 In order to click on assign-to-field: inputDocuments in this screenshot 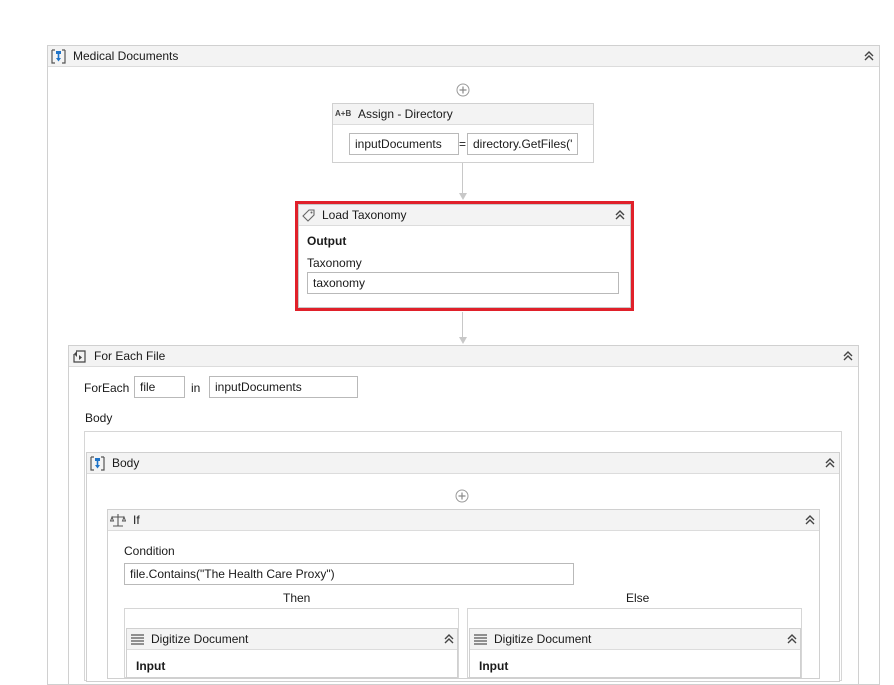, I will do `click(404, 144)`.